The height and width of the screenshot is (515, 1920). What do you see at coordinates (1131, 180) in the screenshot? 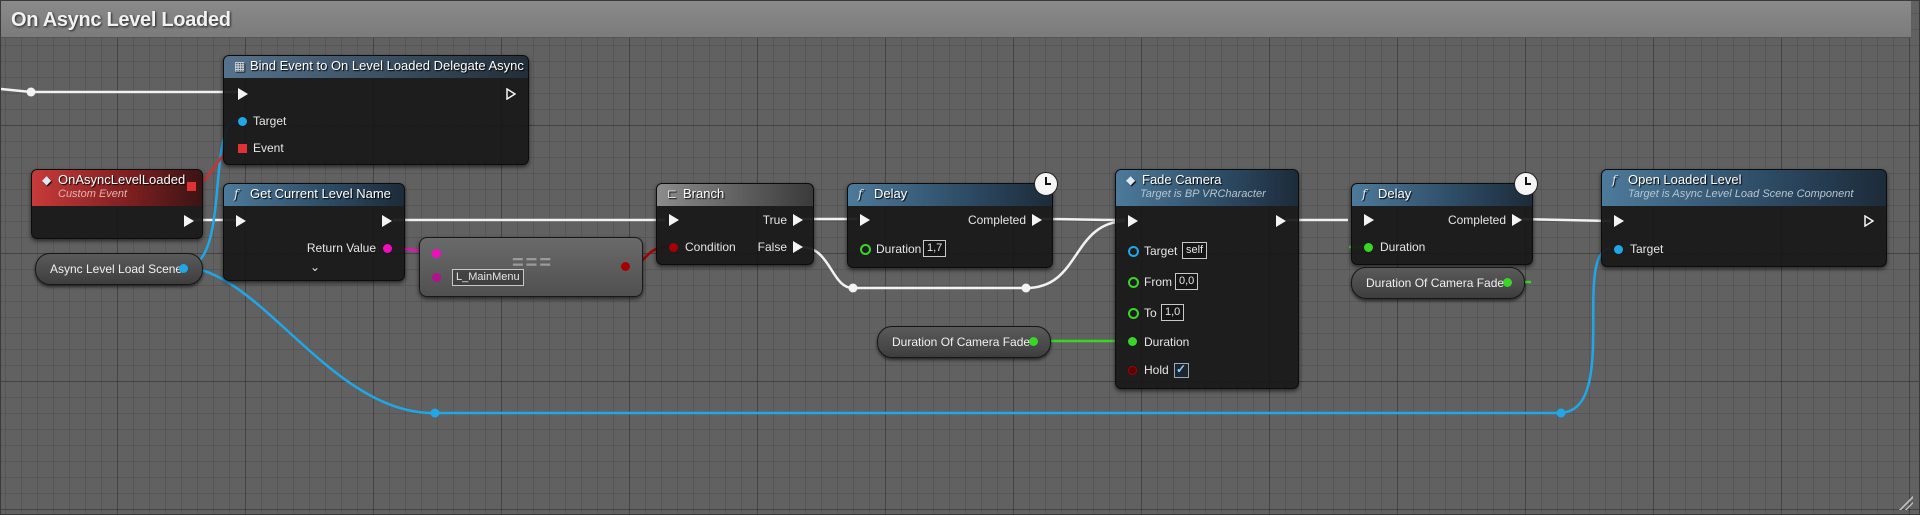
I see `function-icon: ◆` at bounding box center [1131, 180].